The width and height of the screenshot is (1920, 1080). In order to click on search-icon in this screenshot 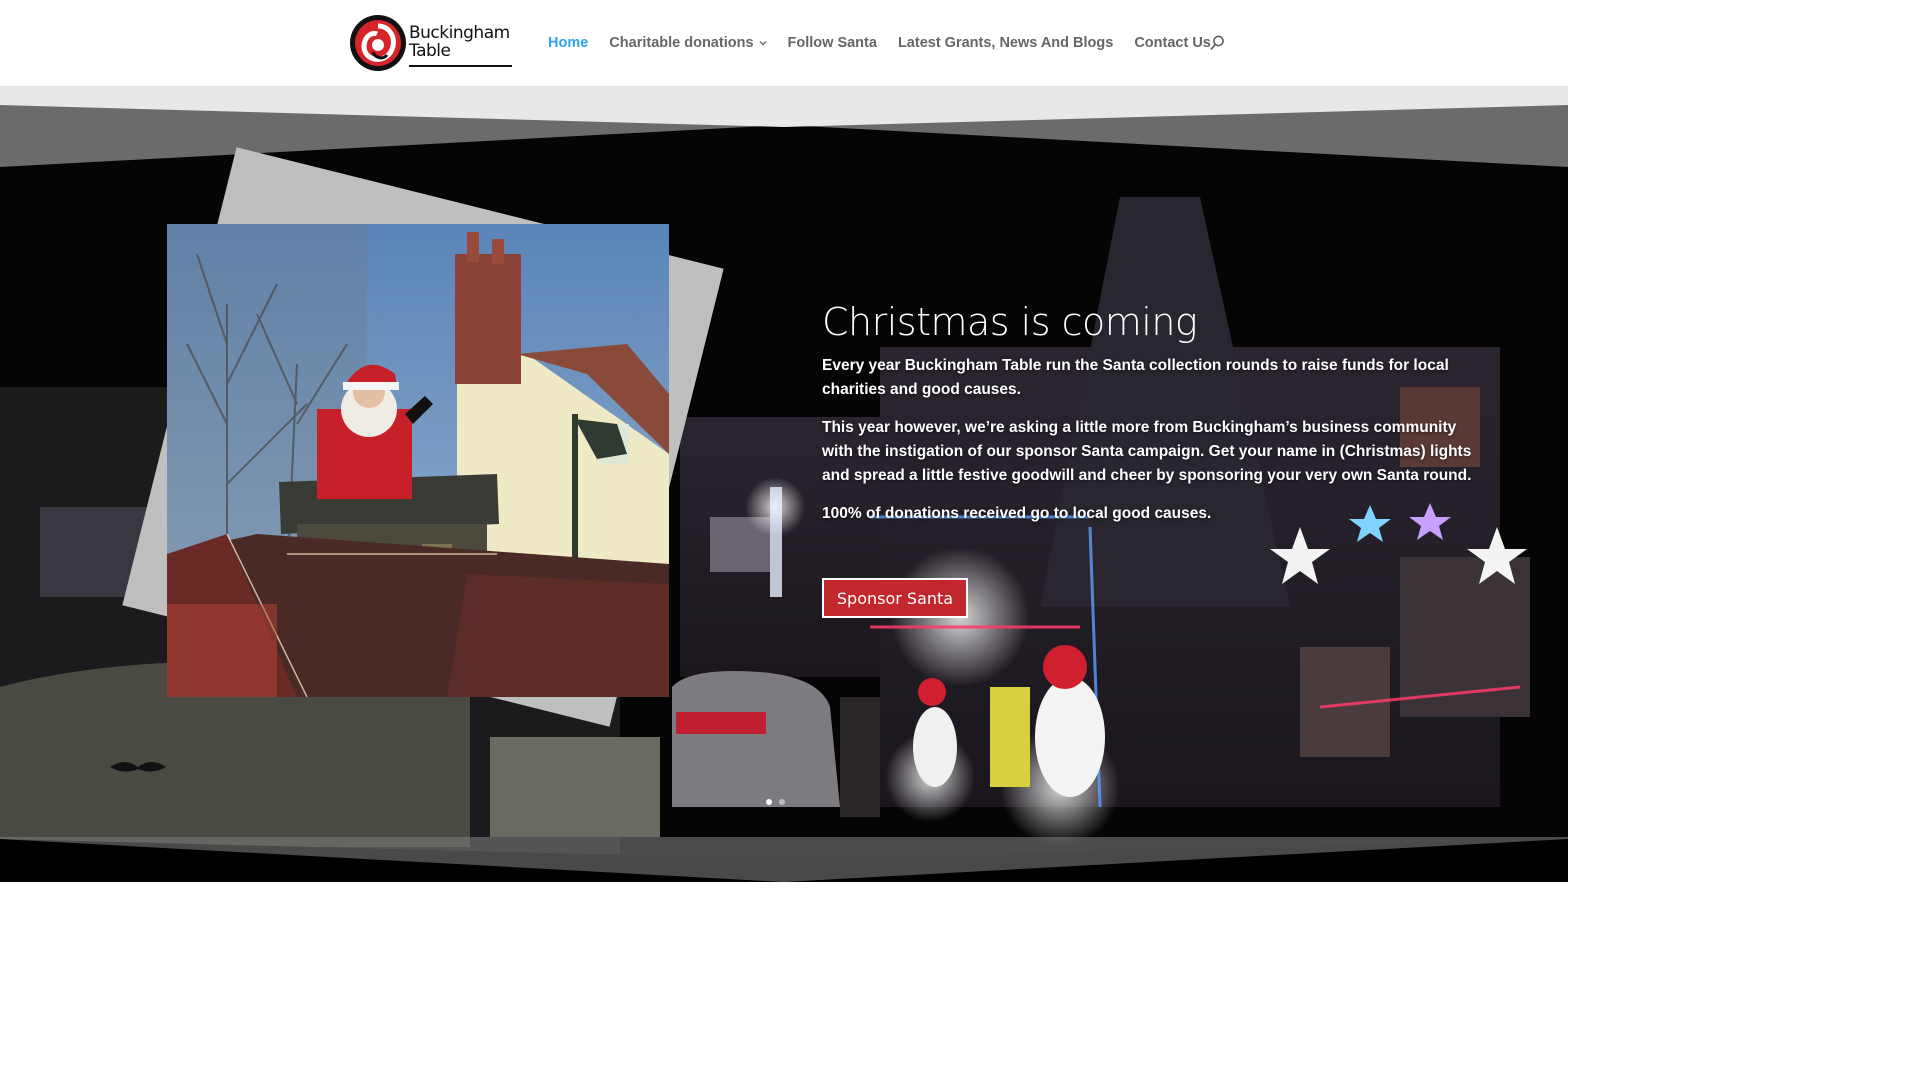, I will do `click(1217, 43)`.